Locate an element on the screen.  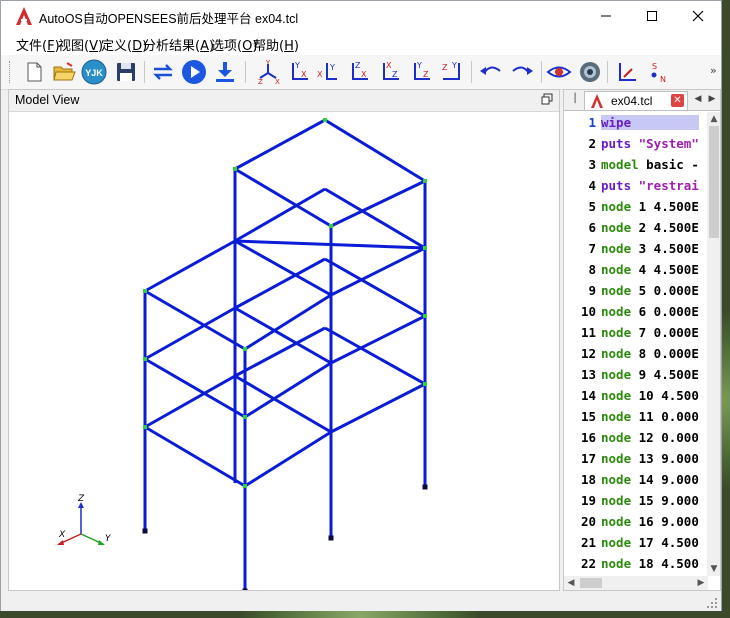
view-zy-button: ZY is located at coordinates (452, 72).